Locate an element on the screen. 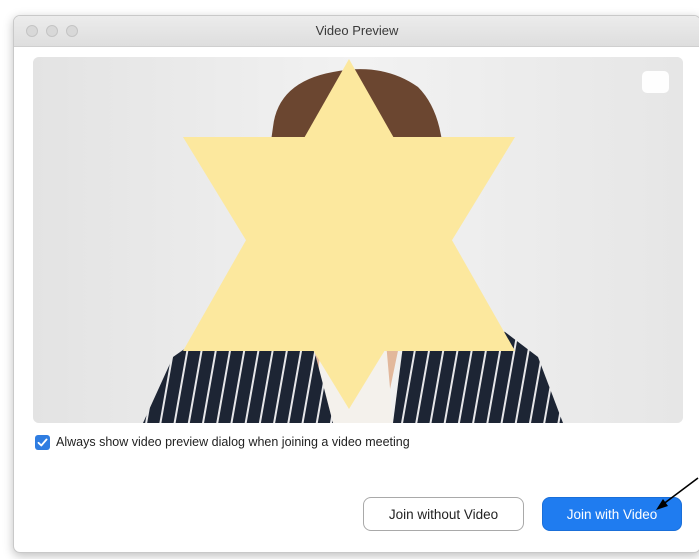  checkmark-icon is located at coordinates (42, 442).